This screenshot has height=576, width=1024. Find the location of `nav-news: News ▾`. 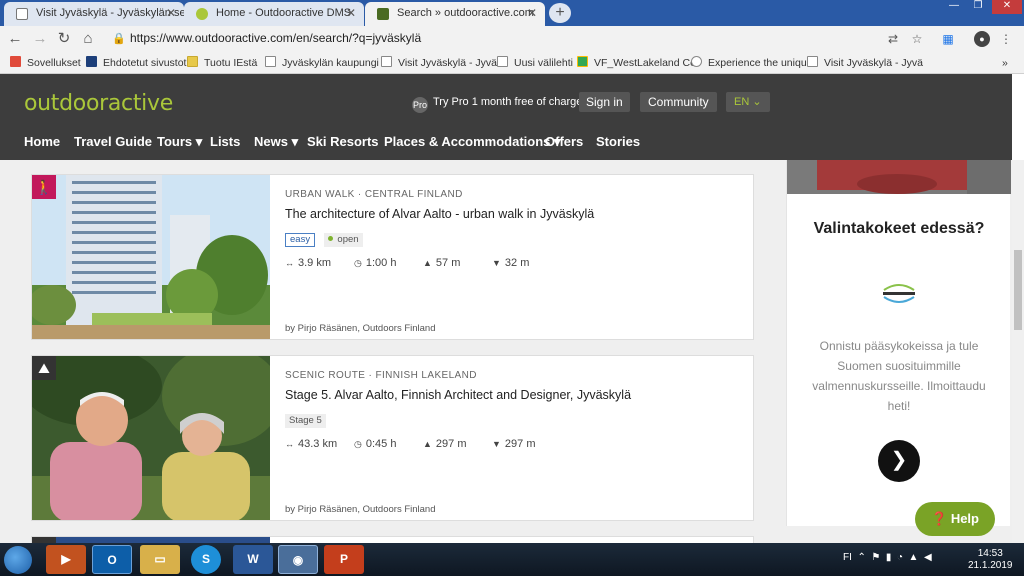

nav-news: News ▾ is located at coordinates (276, 142).